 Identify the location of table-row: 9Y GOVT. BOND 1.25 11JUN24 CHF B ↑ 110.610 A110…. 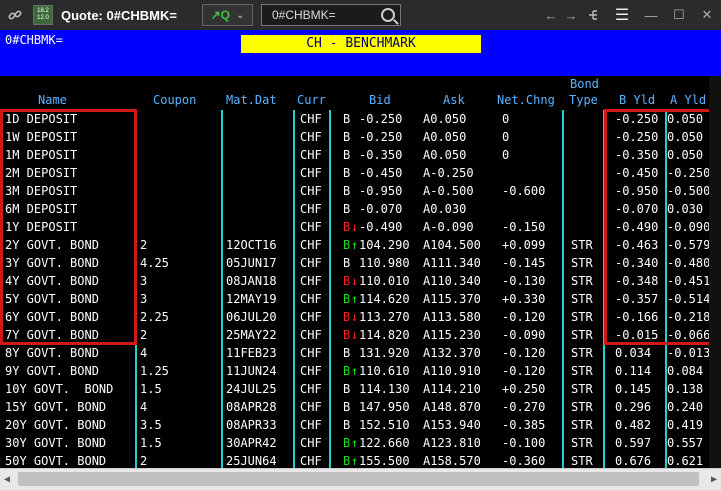
(360, 371).